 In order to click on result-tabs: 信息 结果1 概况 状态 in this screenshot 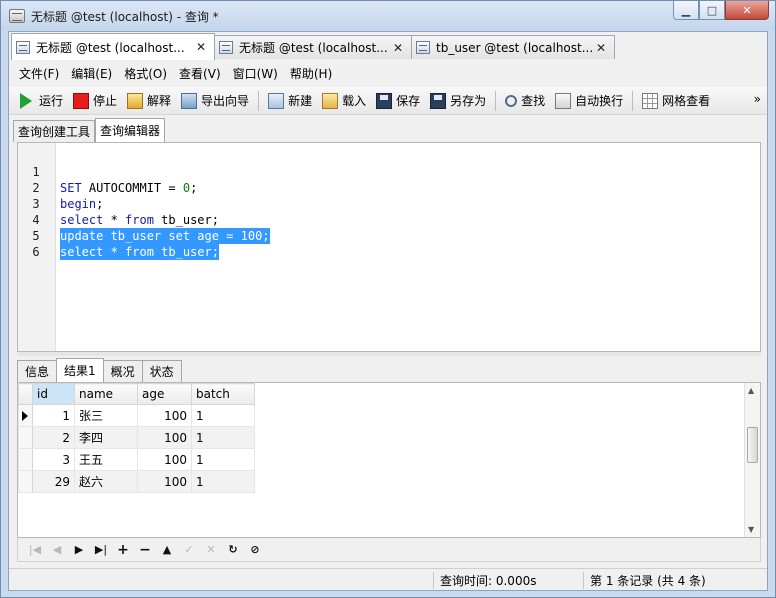, I will do `click(99, 370)`.